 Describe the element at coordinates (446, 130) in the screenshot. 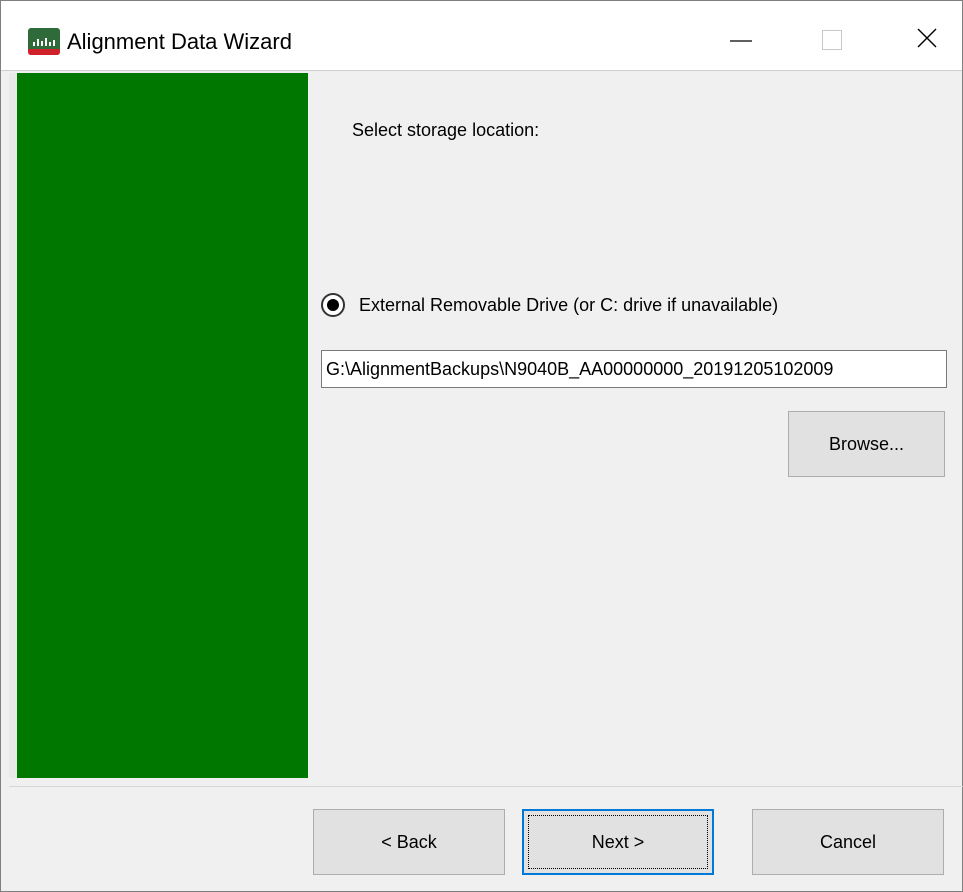

I see `page-heading: Select storage location:` at that location.